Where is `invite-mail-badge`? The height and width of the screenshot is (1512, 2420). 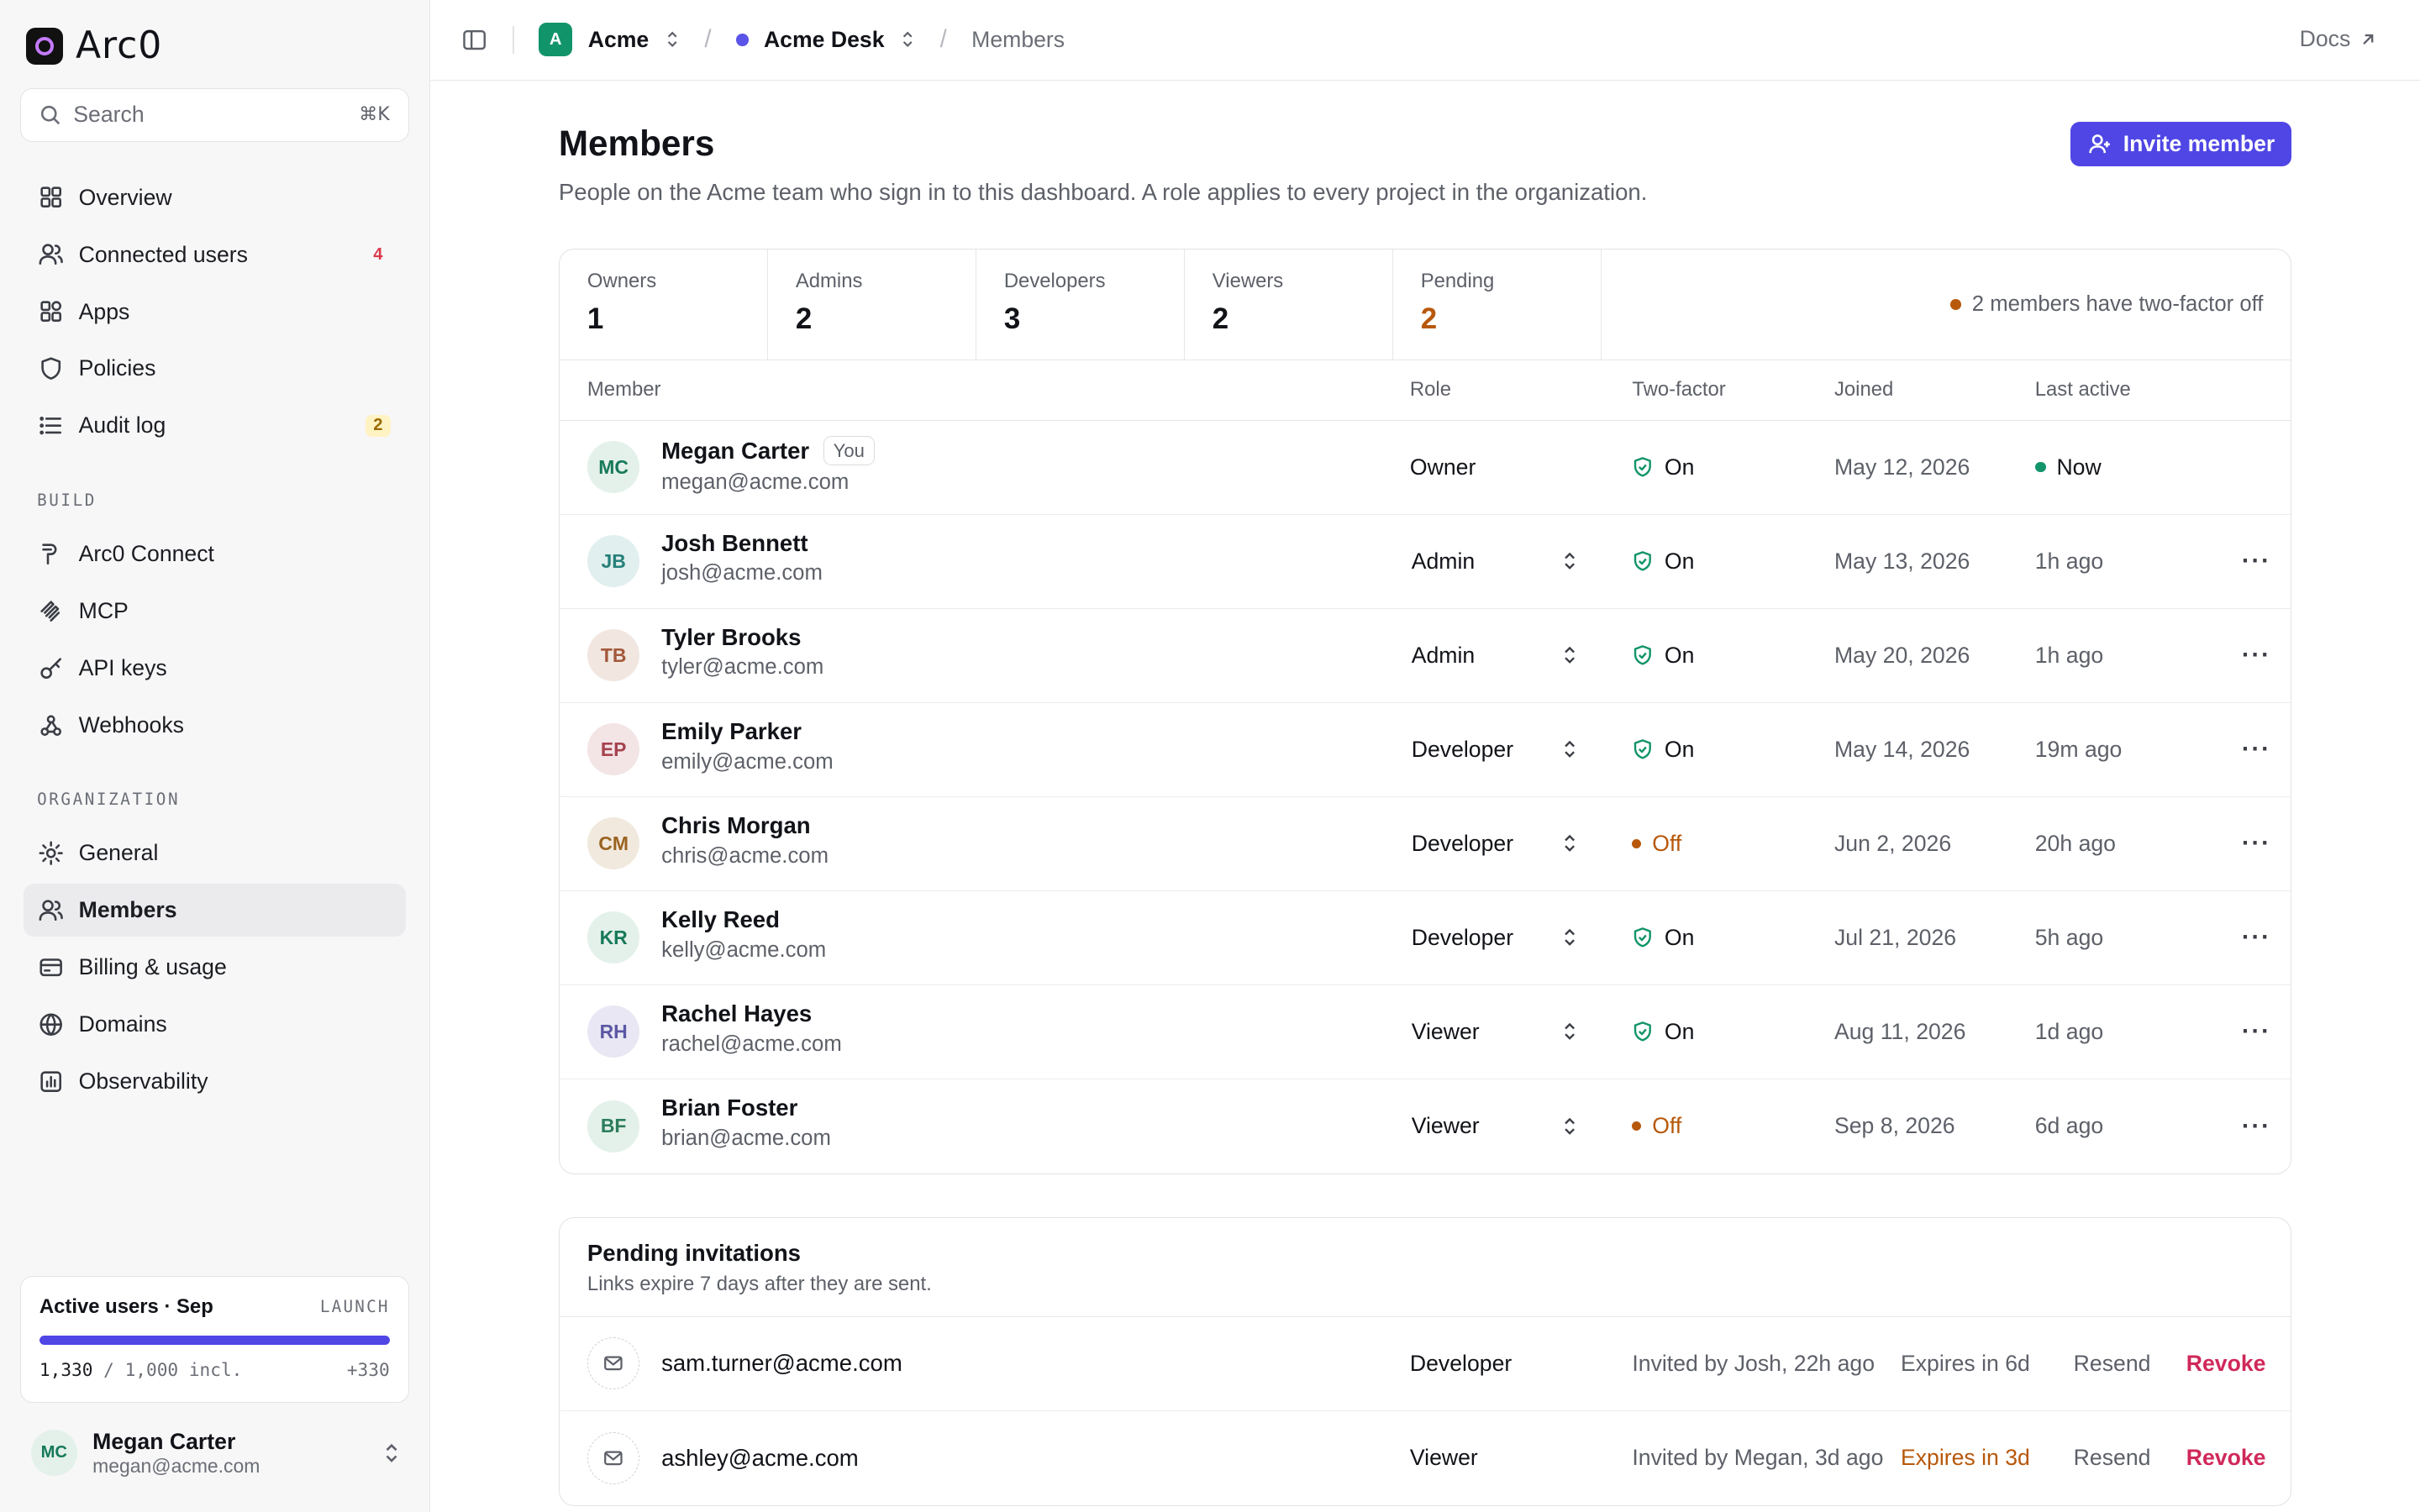
invite-mail-badge is located at coordinates (613, 1363).